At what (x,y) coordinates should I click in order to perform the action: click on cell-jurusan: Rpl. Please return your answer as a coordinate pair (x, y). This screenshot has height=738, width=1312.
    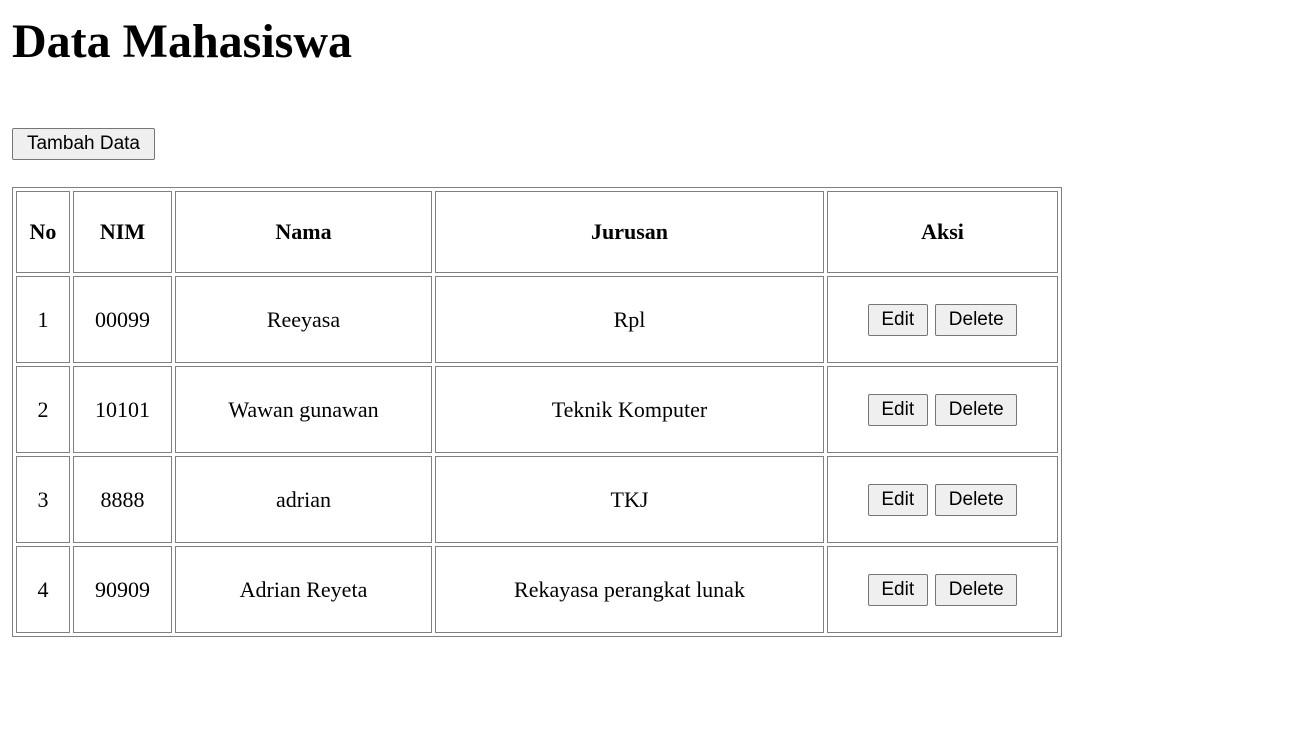
    Looking at the image, I should click on (629, 319).